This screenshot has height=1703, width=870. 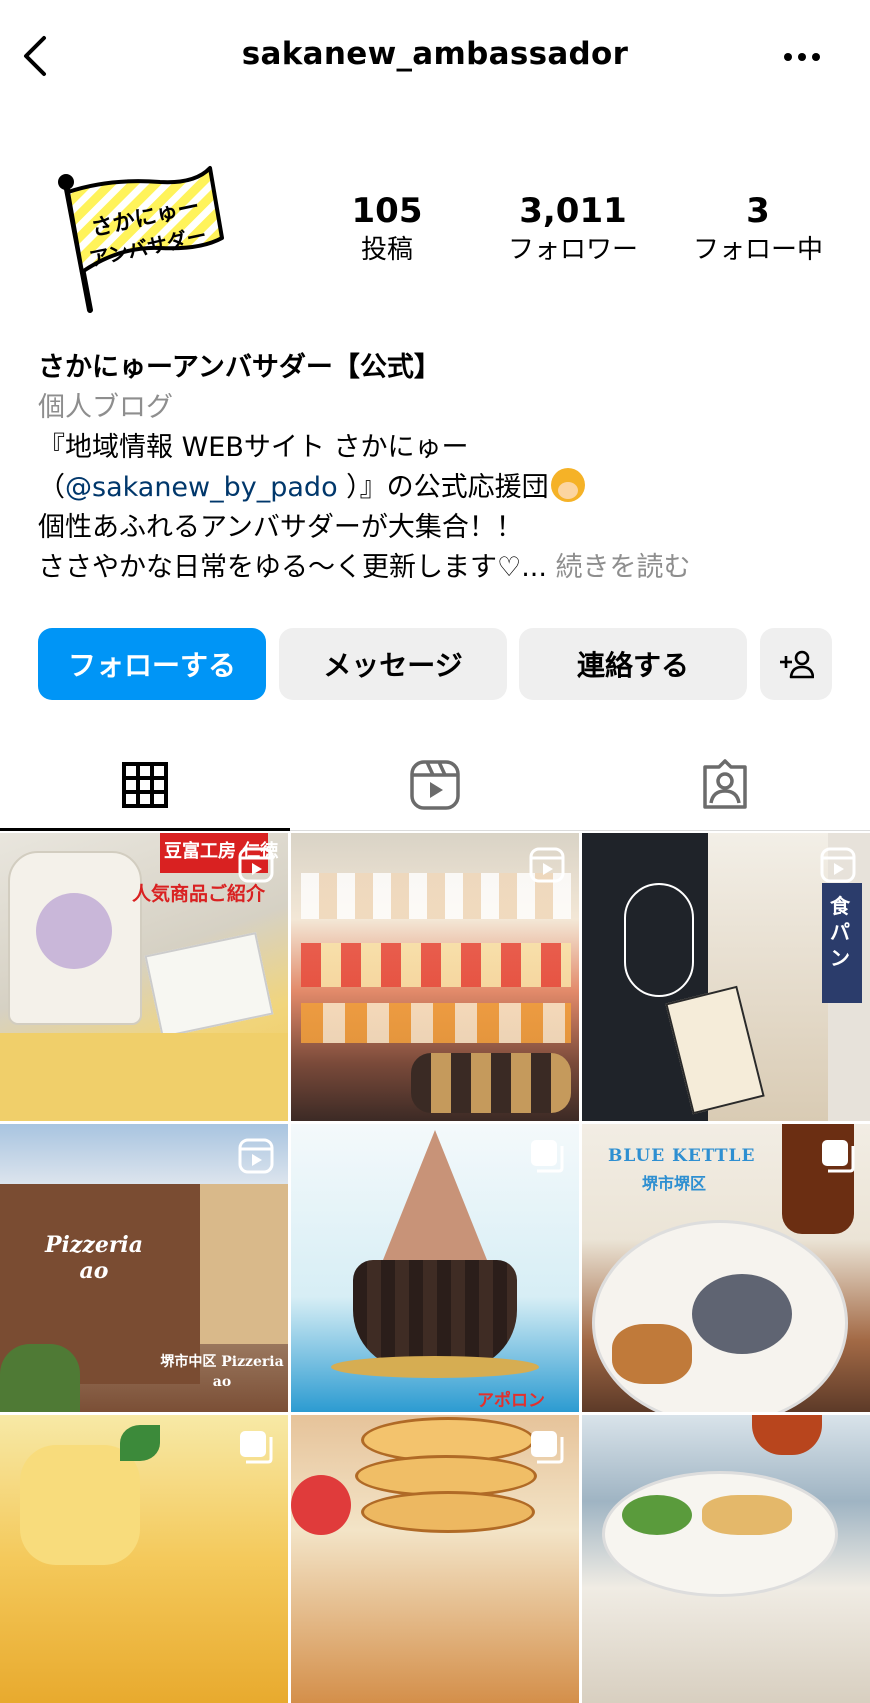 I want to click on bio-paren-close: ）』の公式応援団, so click(x=443, y=487).